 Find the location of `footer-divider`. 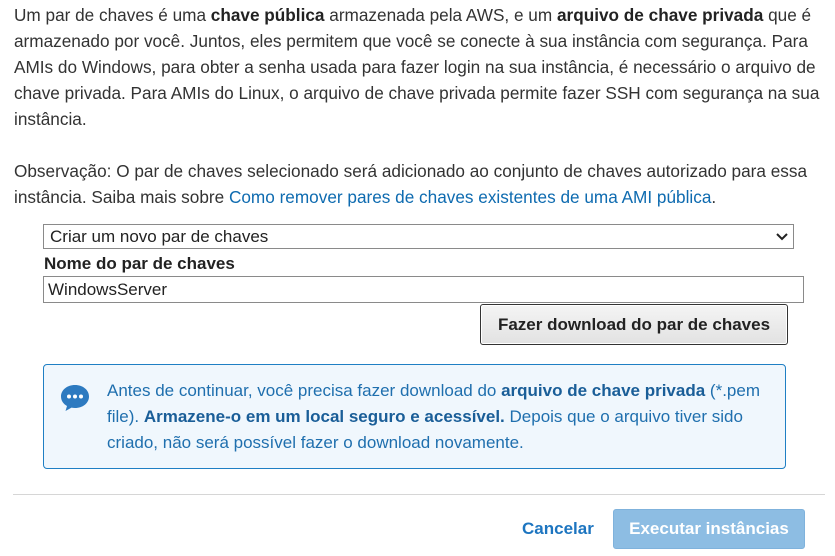

footer-divider is located at coordinates (419, 494).